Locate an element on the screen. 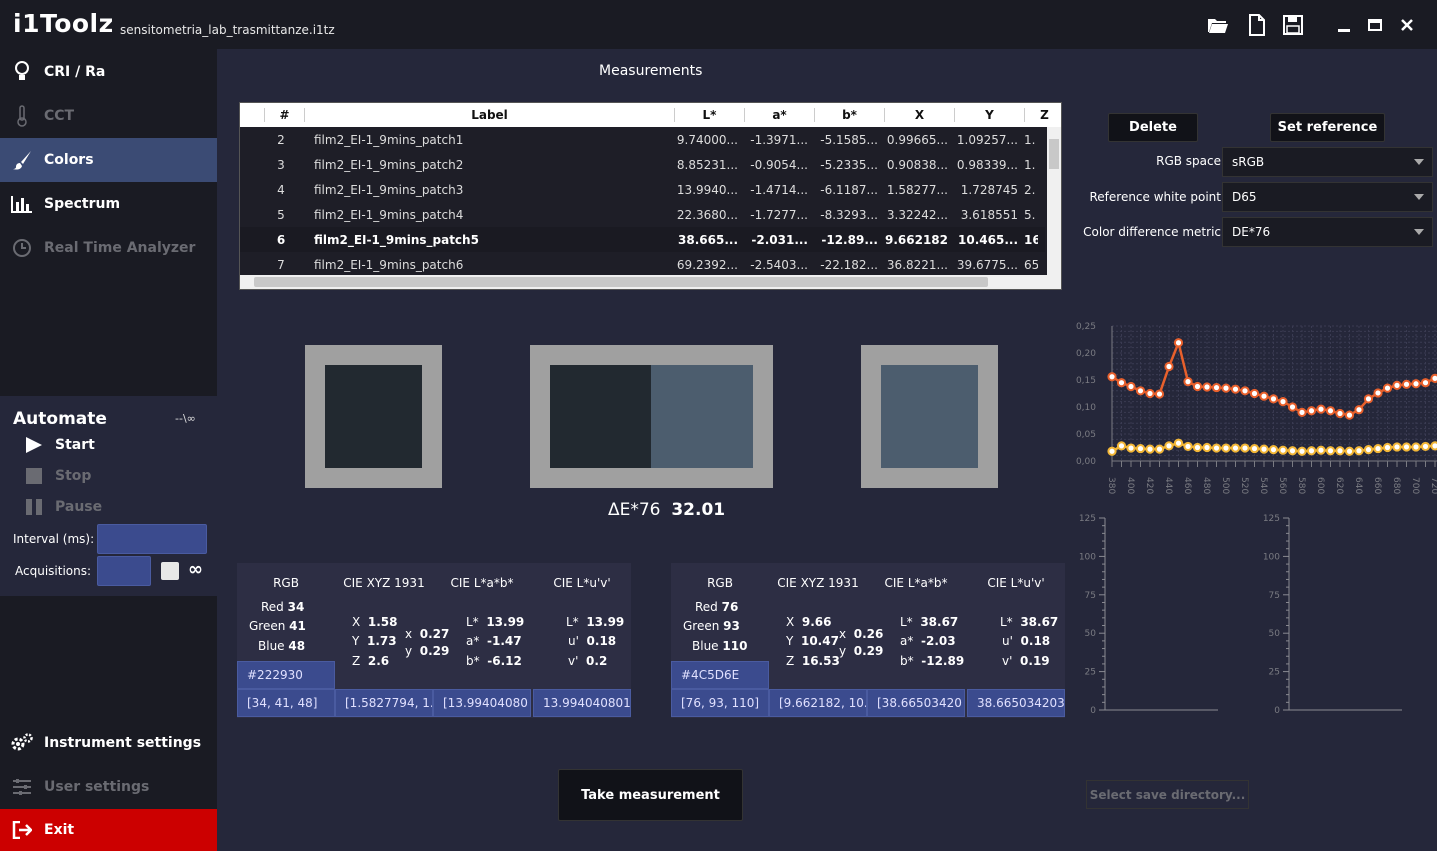 This screenshot has height=851, width=1437. lab-b-value: -6.12 is located at coordinates (504, 661).